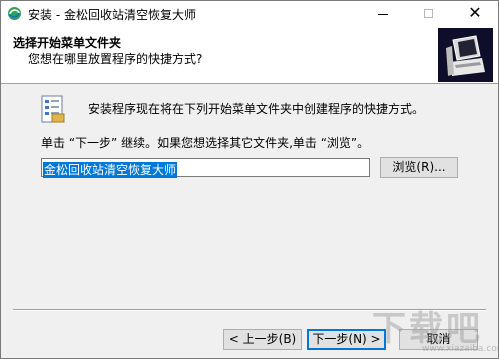 This screenshot has height=359, width=499. I want to click on back-button: < 上一步(B), so click(262, 339).